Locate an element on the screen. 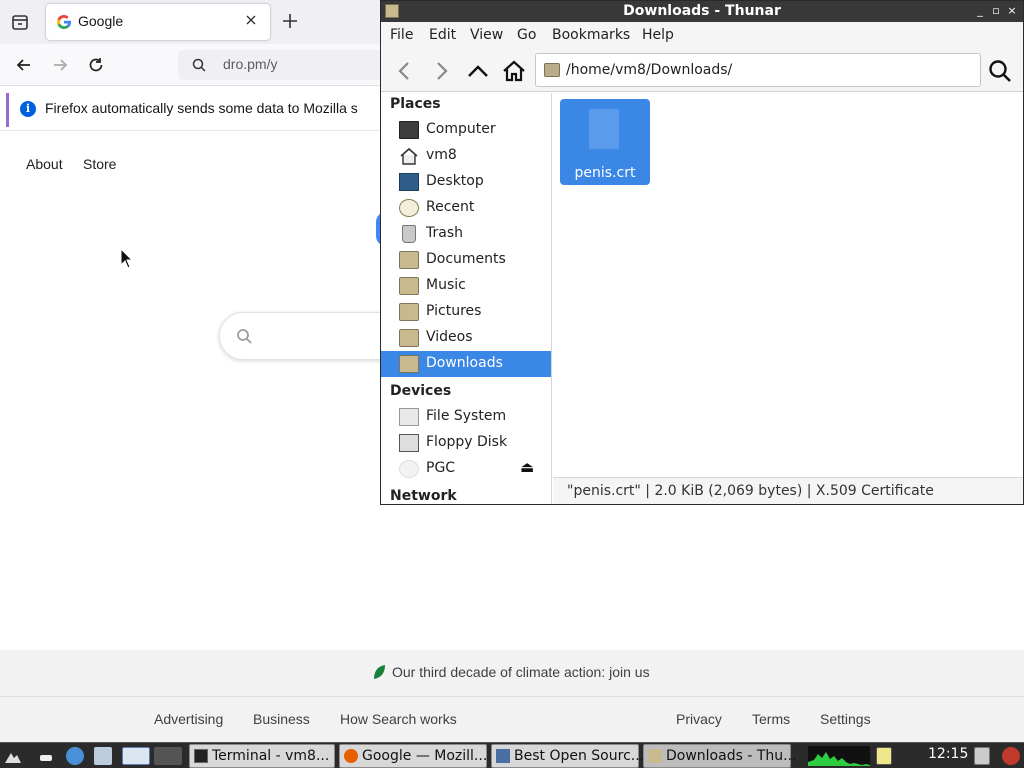 Image resolution: width=1024 pixels, height=768 pixels. url-bar: dro.pm/y is located at coordinates (288, 65).